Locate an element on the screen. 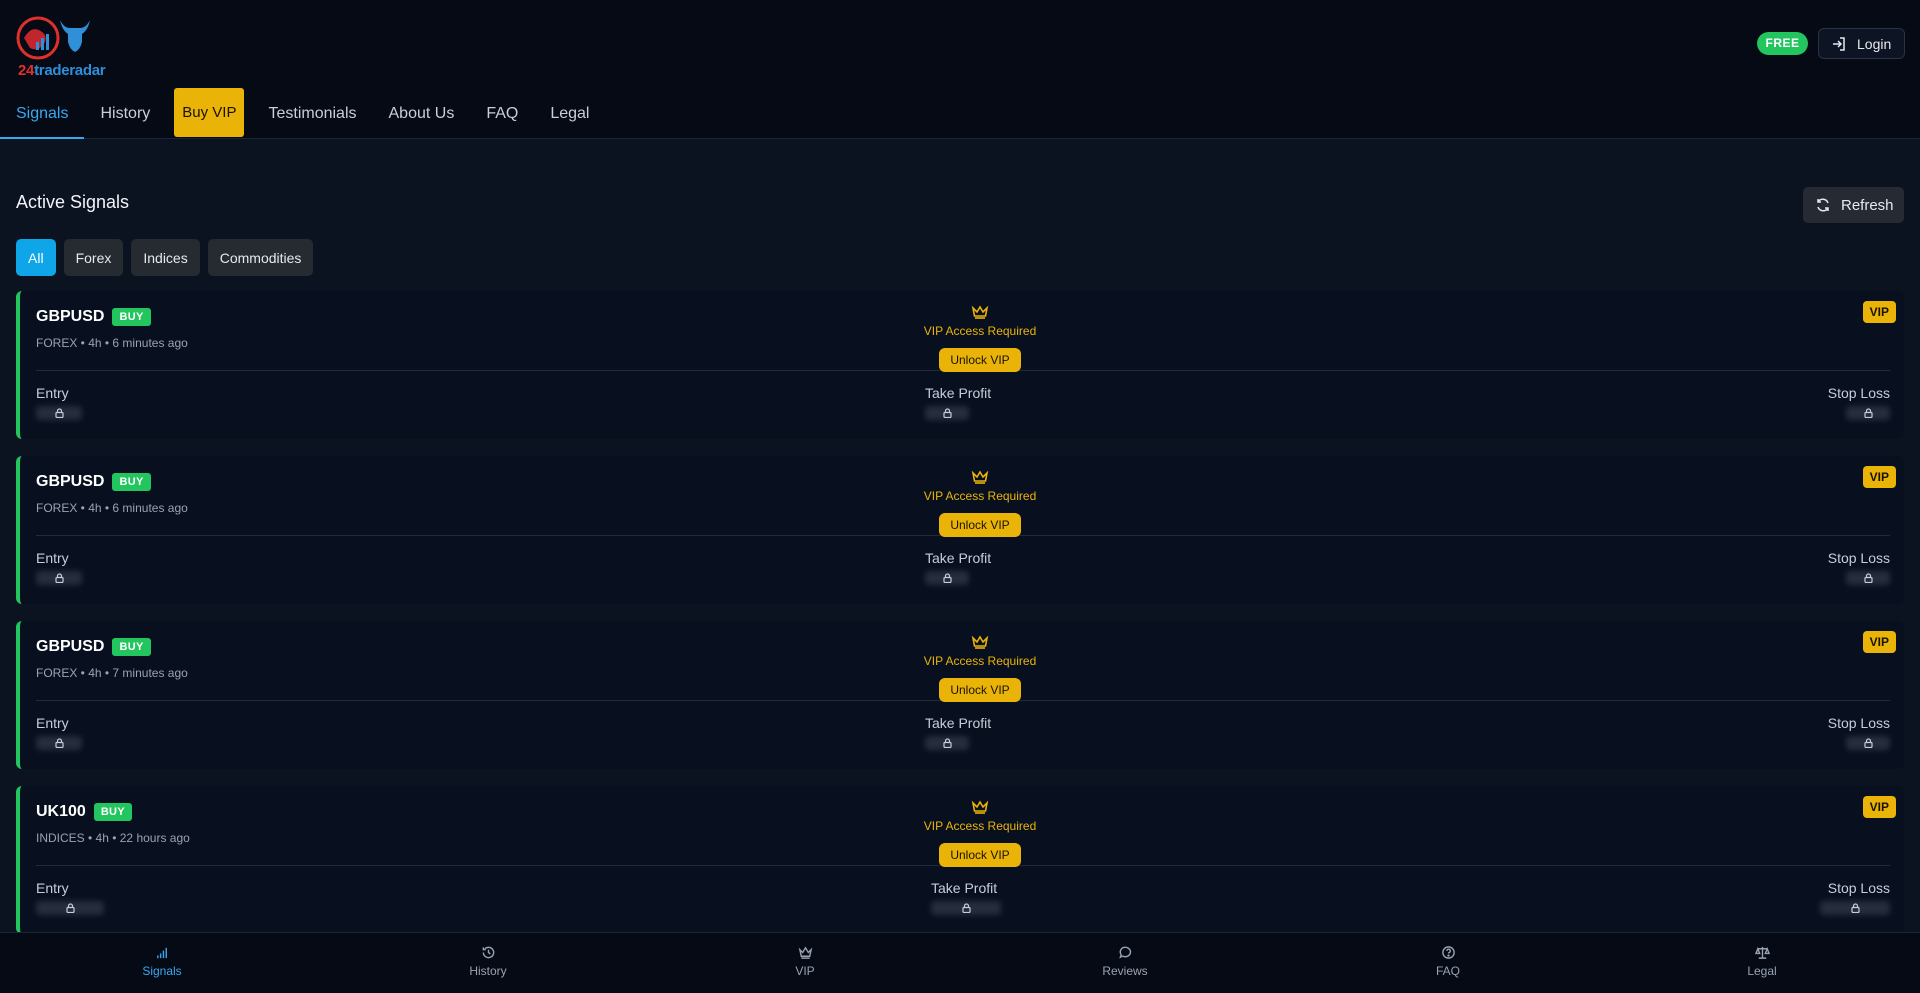 The height and width of the screenshot is (993, 1920). filter-tabs: All Forex Indices Commodities is located at coordinates (165, 257).